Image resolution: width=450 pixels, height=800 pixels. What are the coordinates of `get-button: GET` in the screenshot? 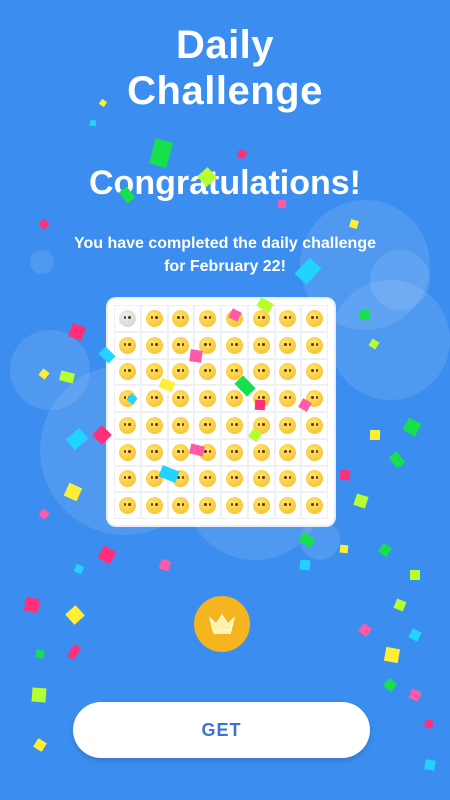 It's located at (221, 730).